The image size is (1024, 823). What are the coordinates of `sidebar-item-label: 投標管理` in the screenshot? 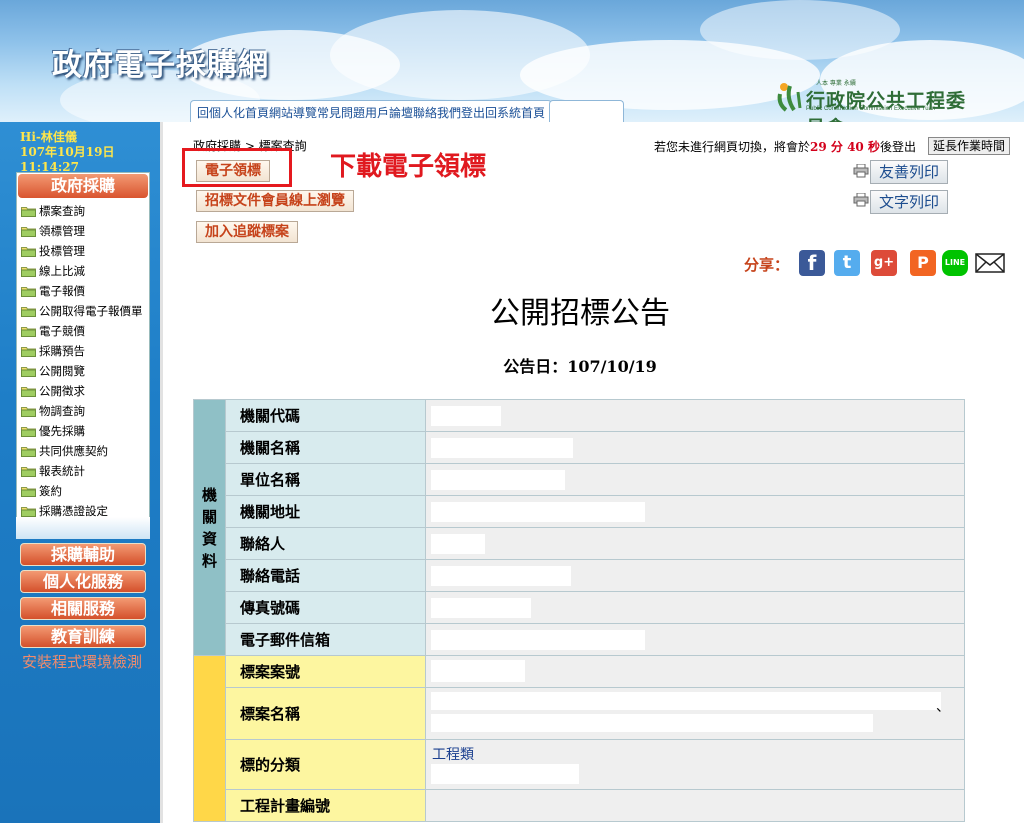 It's located at (62, 251).